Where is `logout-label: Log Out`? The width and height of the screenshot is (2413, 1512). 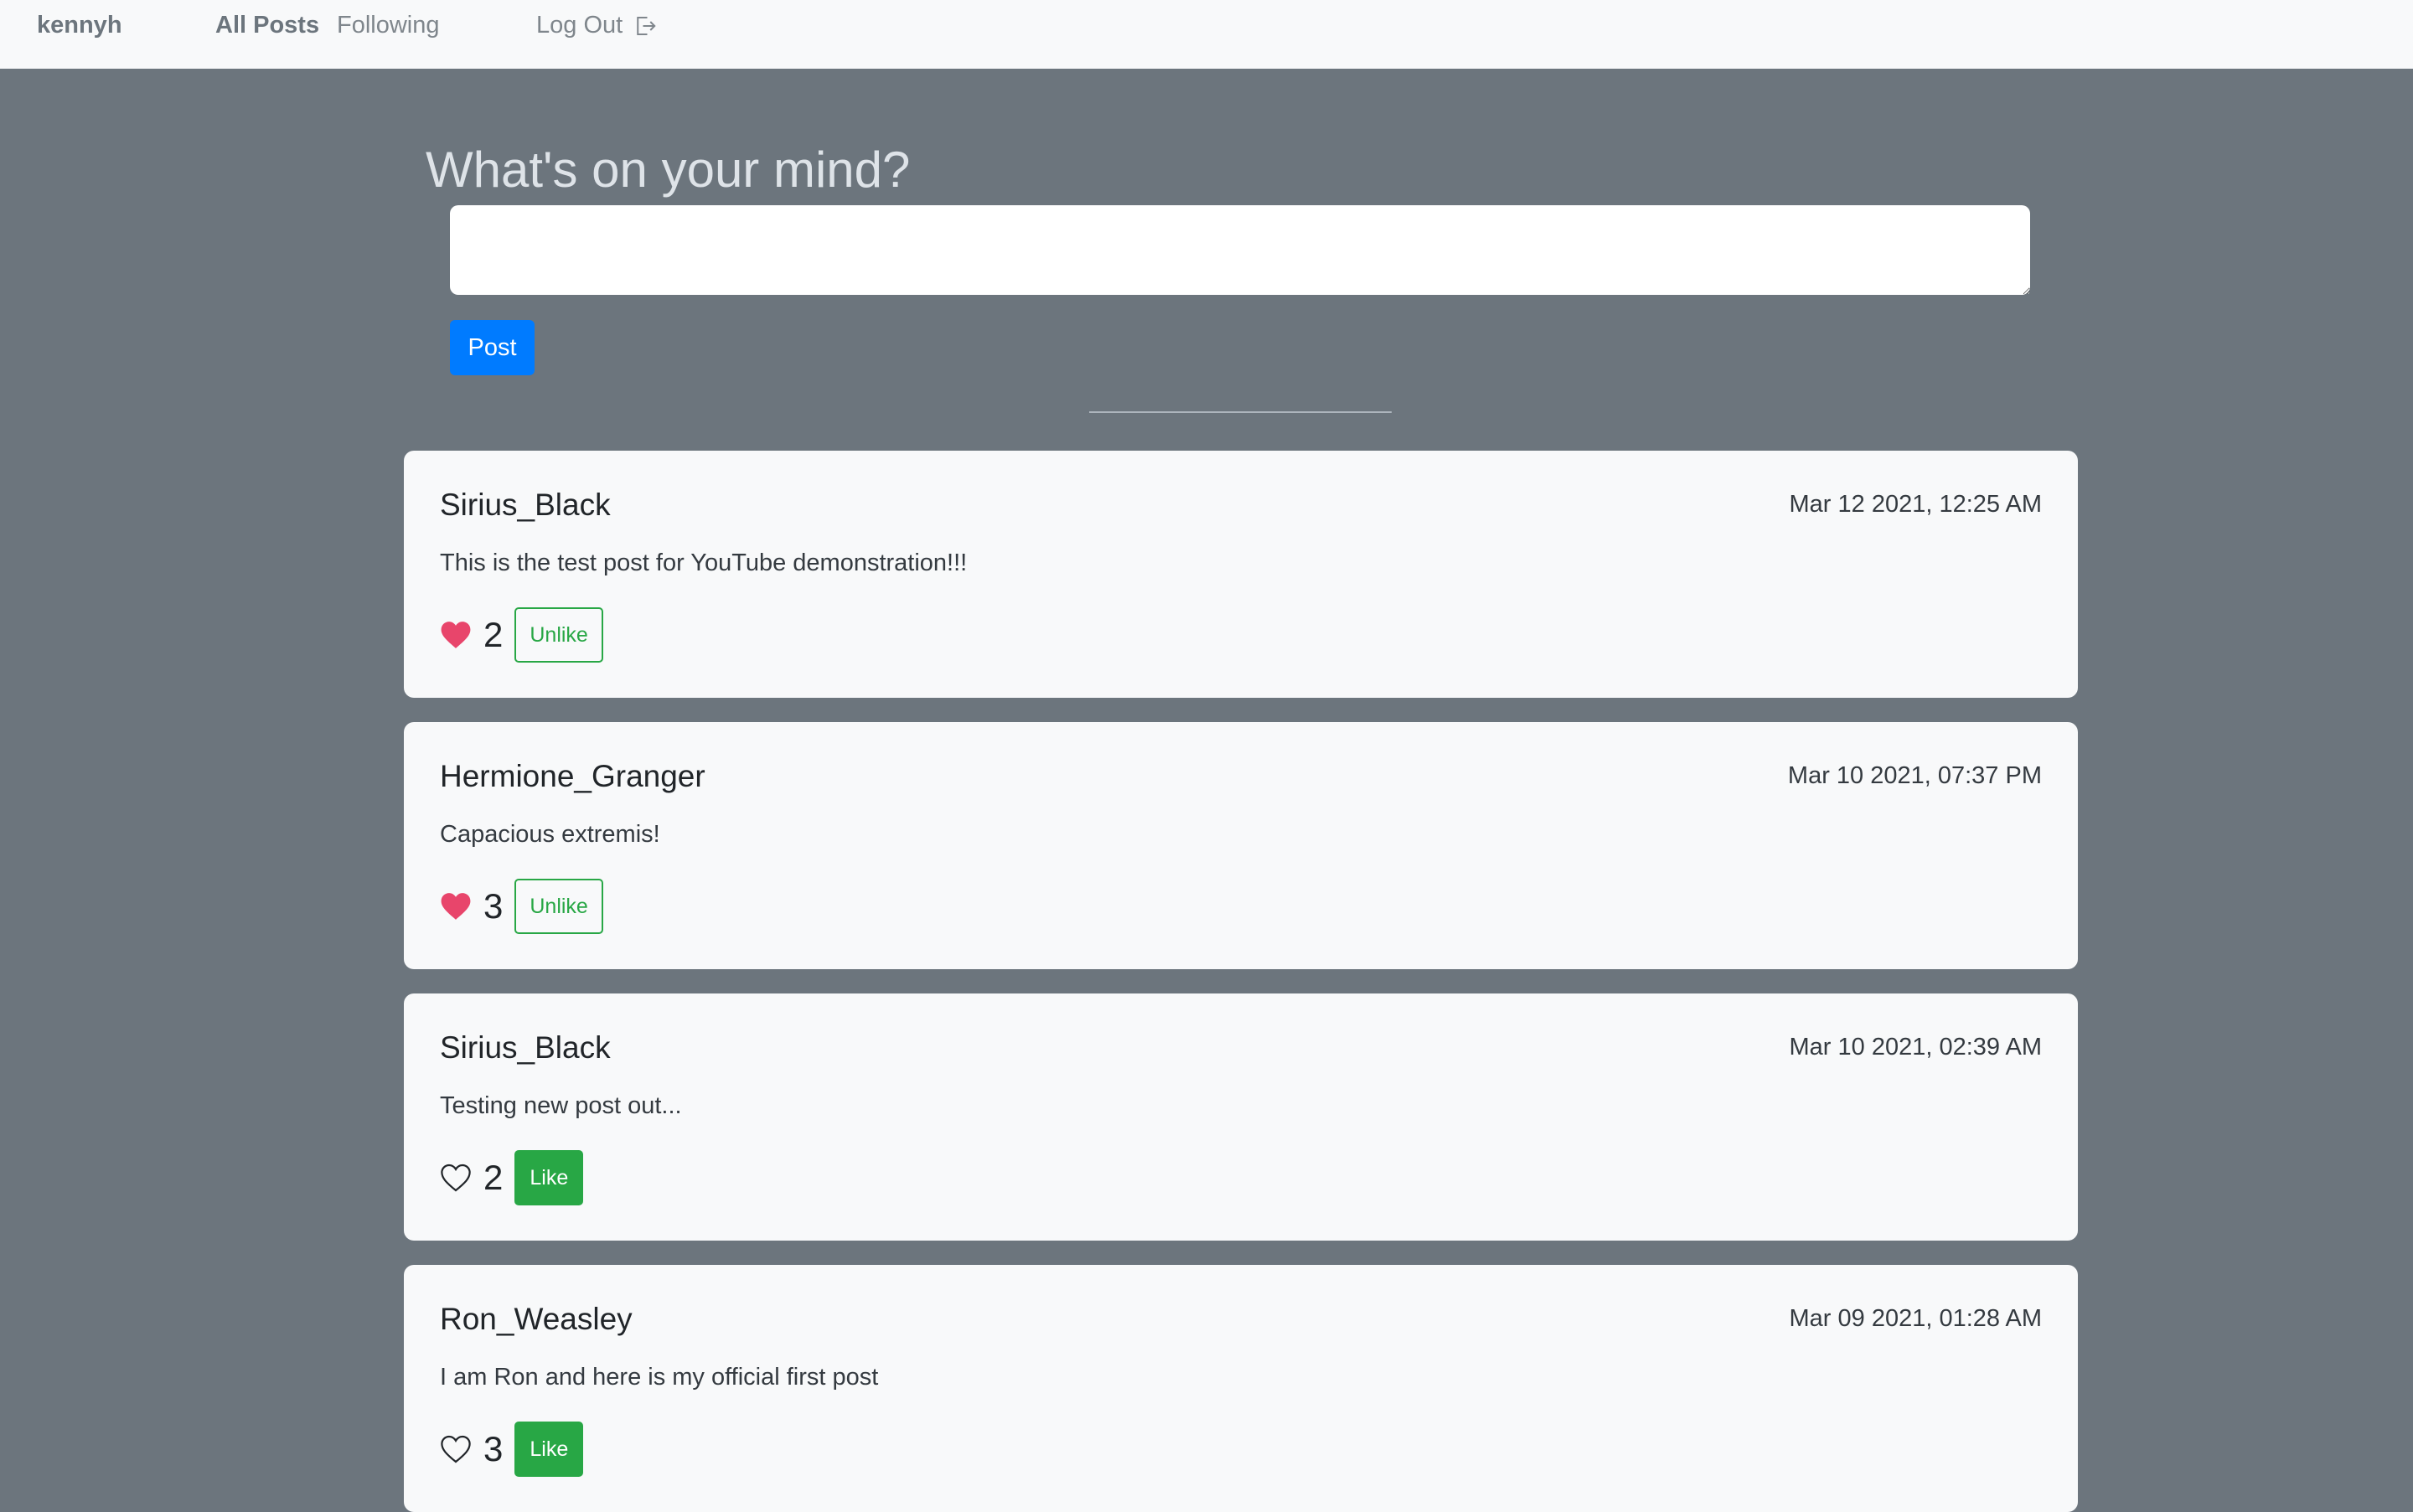 logout-label: Log Out is located at coordinates (579, 25).